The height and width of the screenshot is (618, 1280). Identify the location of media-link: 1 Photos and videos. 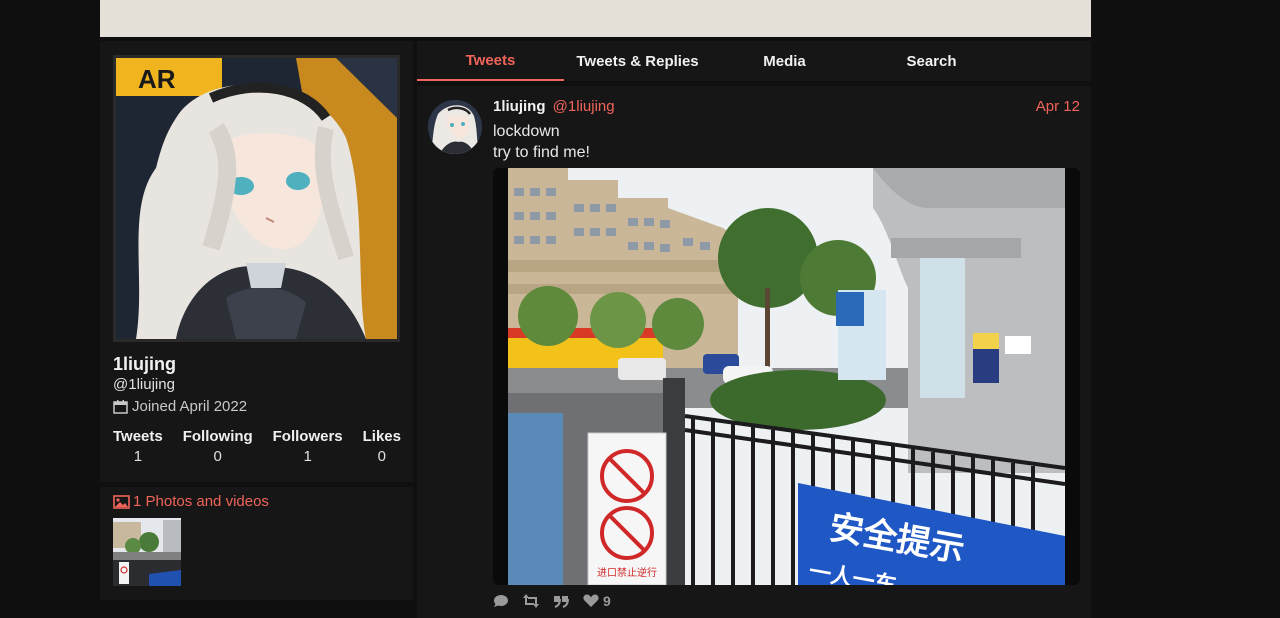
(191, 501).